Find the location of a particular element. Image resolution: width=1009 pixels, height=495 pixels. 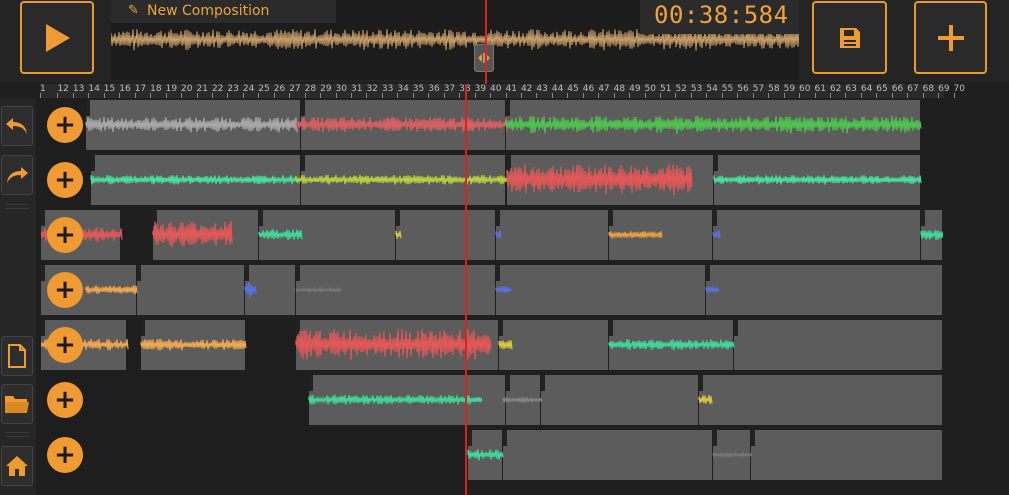

ruler-tick-label: 39 is located at coordinates (480, 89).